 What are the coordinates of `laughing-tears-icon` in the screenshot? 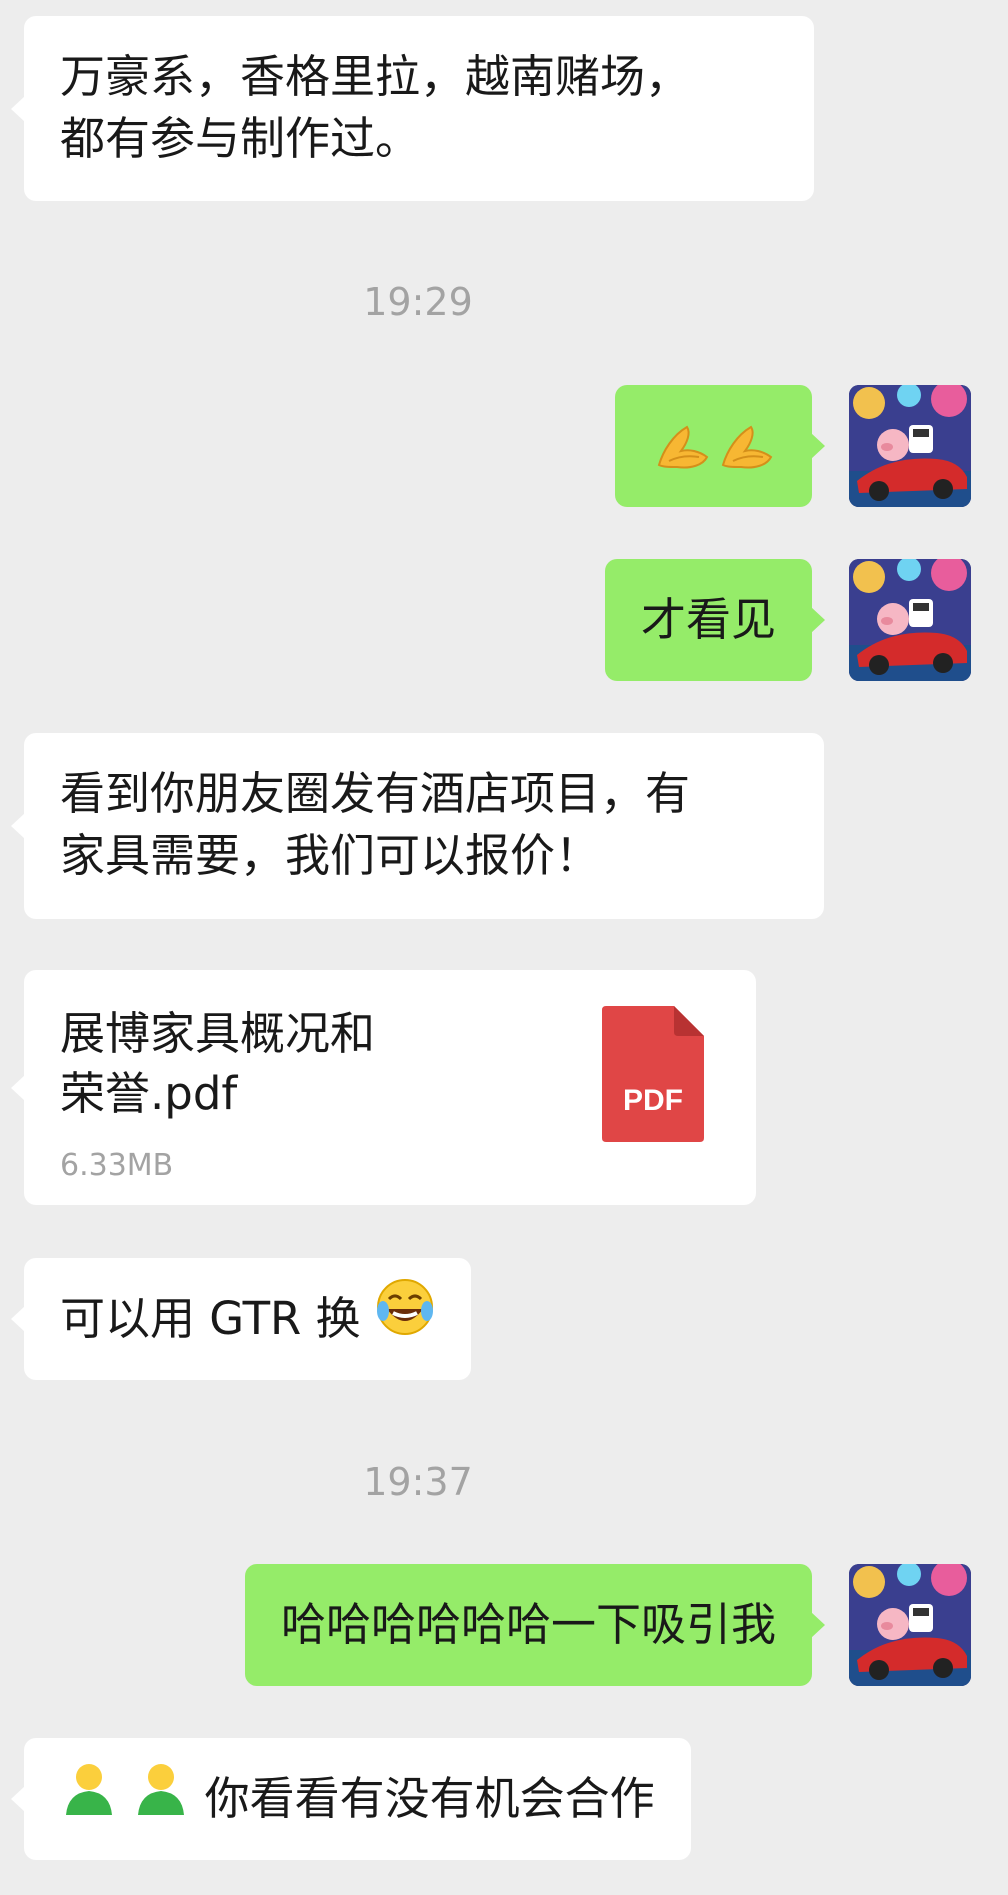 It's located at (405, 1322).